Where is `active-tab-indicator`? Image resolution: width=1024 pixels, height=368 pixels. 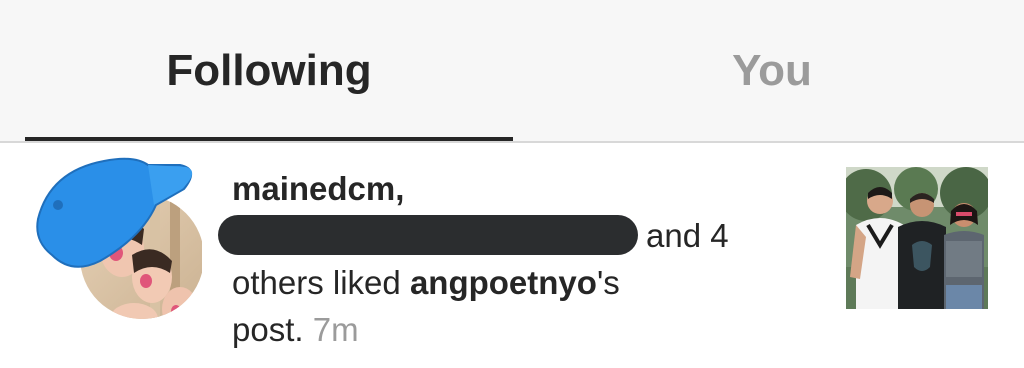
active-tab-indicator is located at coordinates (269, 139).